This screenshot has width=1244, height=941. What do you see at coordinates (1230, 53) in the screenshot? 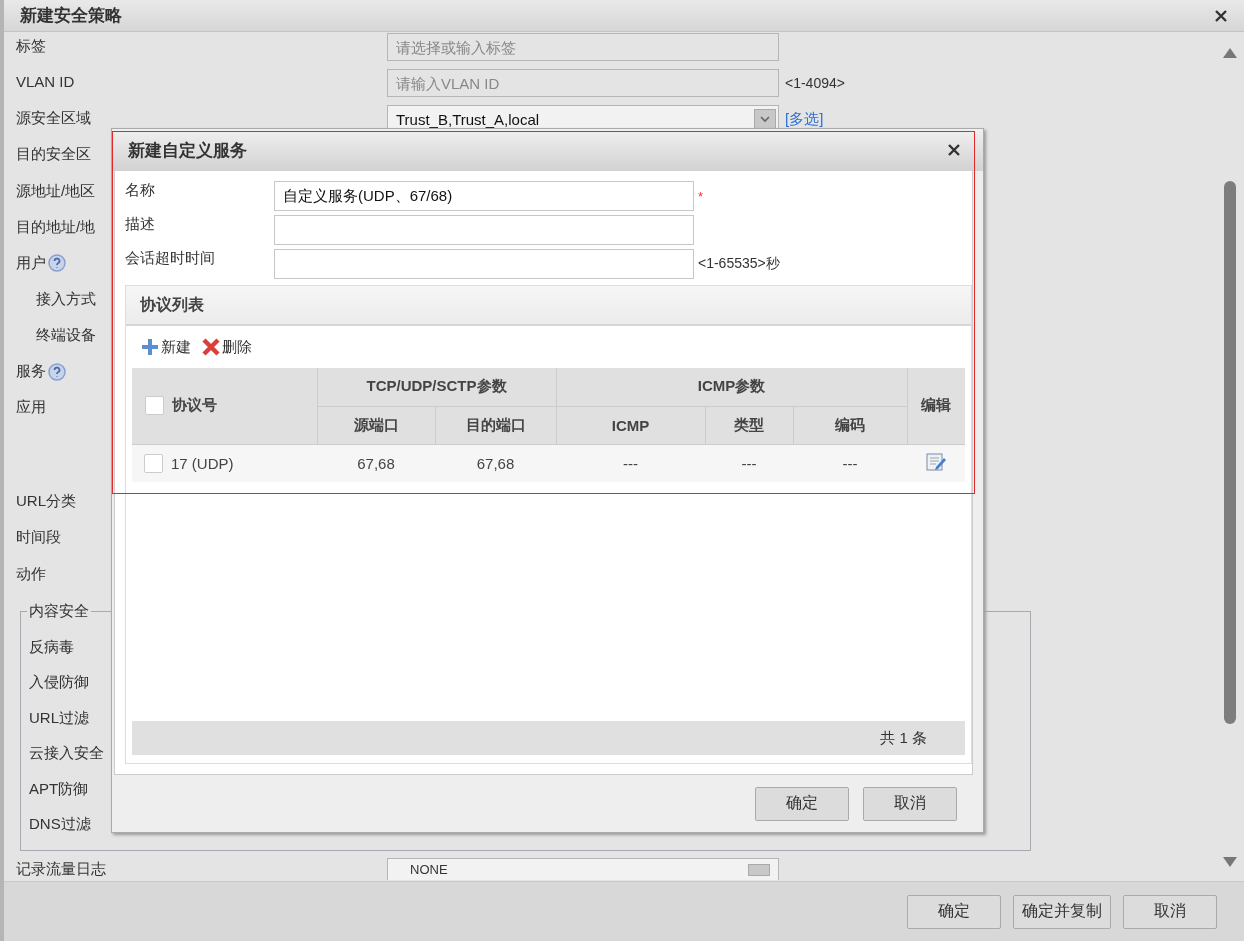
I see `scroll-up-icon` at bounding box center [1230, 53].